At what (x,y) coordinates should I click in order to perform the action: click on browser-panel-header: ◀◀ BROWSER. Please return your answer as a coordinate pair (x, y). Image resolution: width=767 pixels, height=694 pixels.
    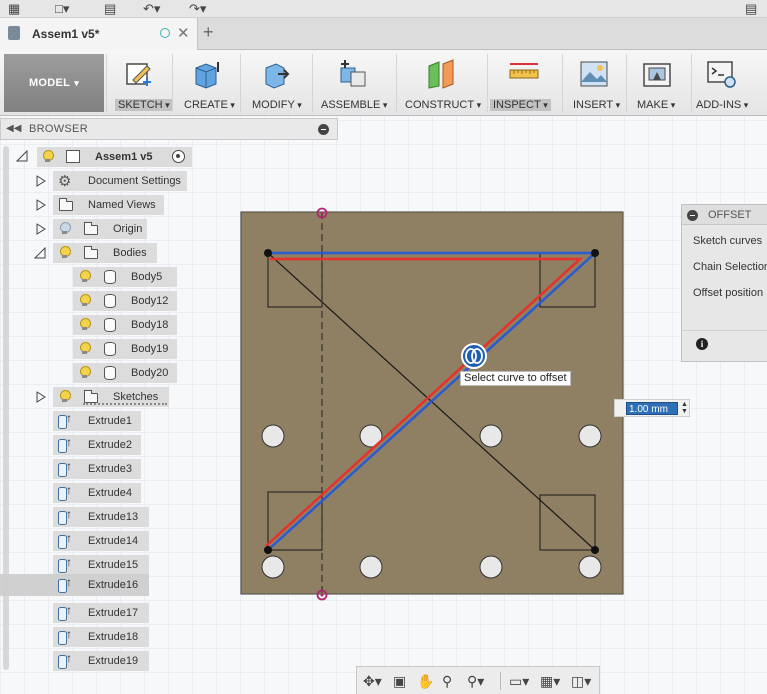
    Looking at the image, I should click on (169, 129).